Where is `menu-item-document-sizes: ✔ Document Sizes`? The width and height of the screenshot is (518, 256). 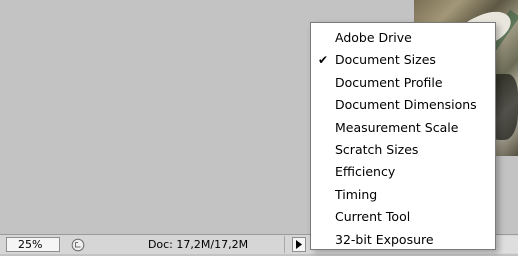
menu-item-document-sizes: ✔ Document Sizes is located at coordinates (403, 60).